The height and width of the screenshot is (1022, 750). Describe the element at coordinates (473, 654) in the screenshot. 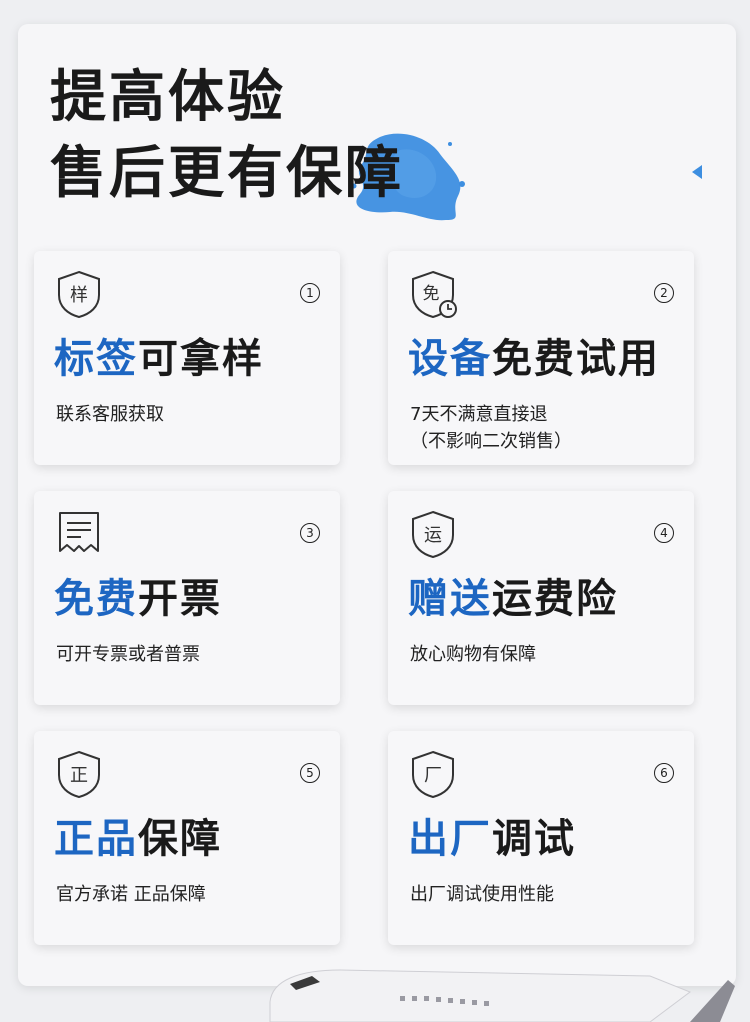

I see `card-description: 放心购物有保障` at that location.